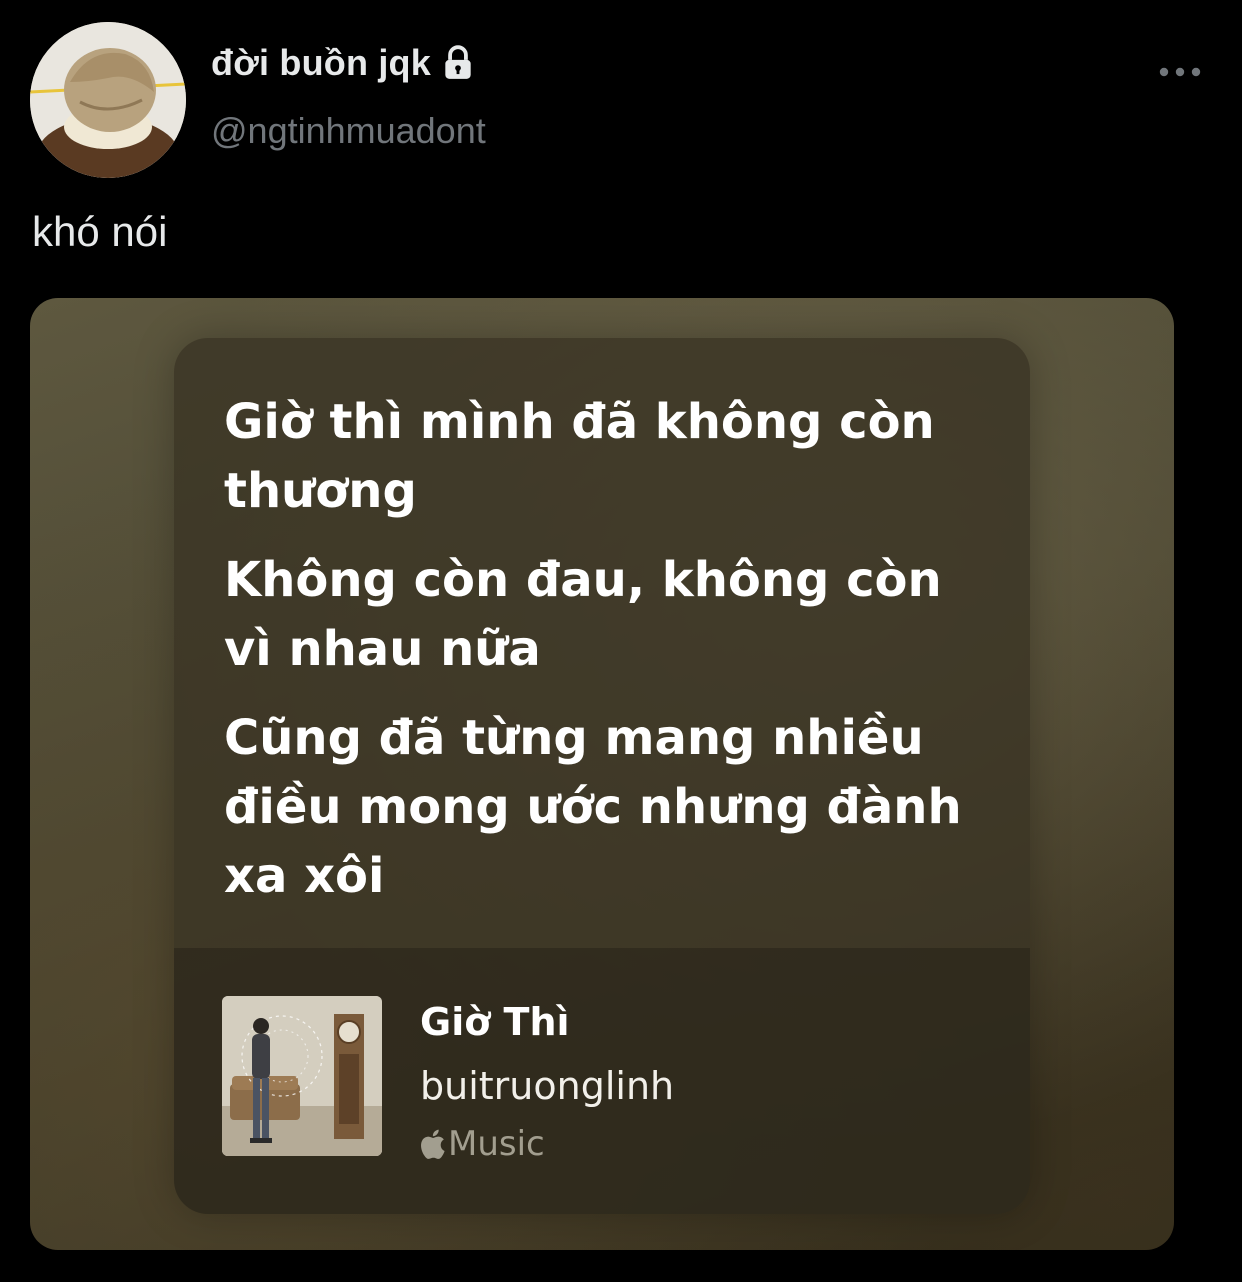 Image resolution: width=1242 pixels, height=1282 pixels. I want to click on album-art, so click(302, 1076).